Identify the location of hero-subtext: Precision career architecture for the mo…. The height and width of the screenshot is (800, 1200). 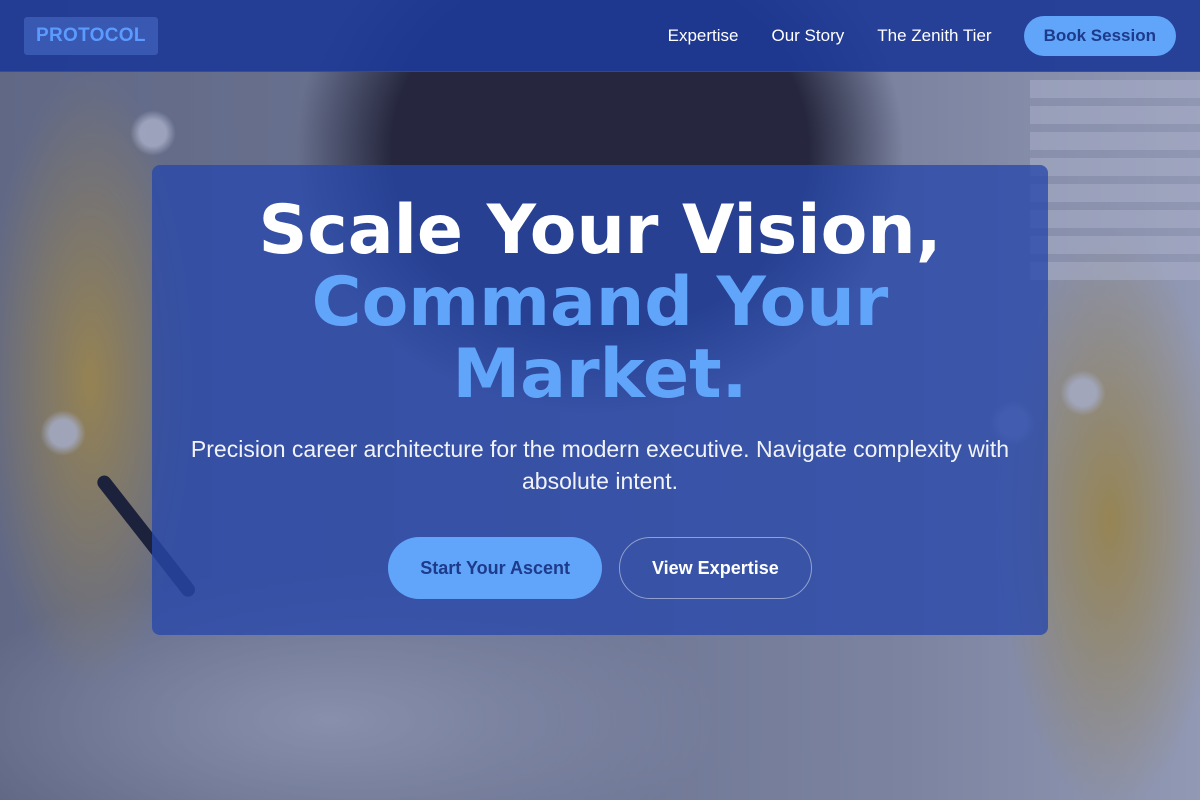
(600, 465).